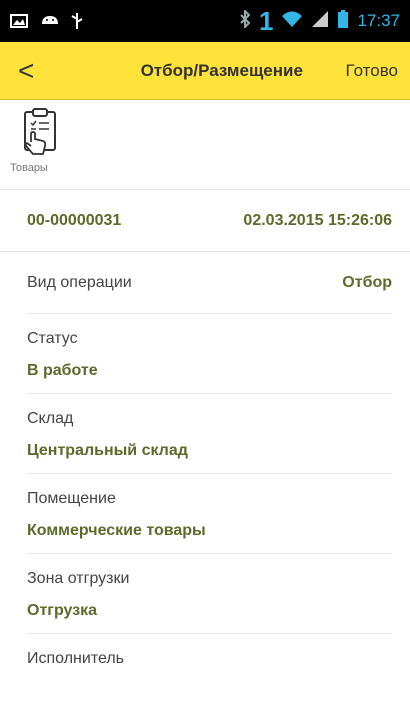 Image resolution: width=410 pixels, height=714 pixels. Describe the element at coordinates (209, 354) in the screenshot. I see `status-field: Статус В работе` at that location.